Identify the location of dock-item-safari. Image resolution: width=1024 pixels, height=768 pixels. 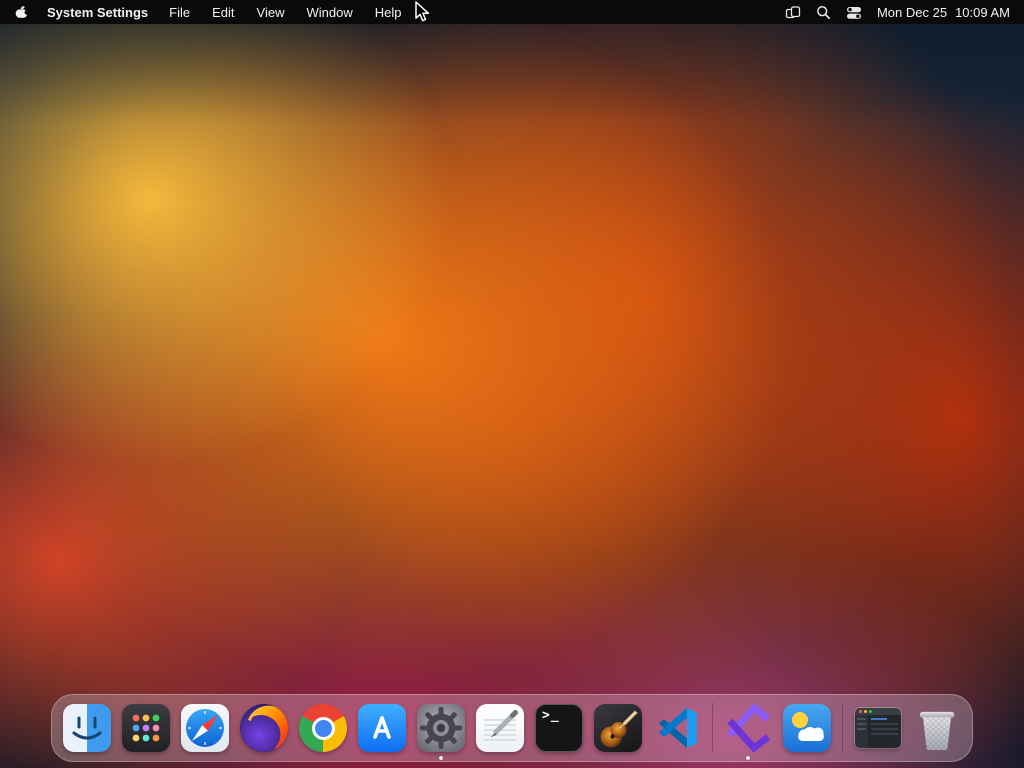
(205, 728).